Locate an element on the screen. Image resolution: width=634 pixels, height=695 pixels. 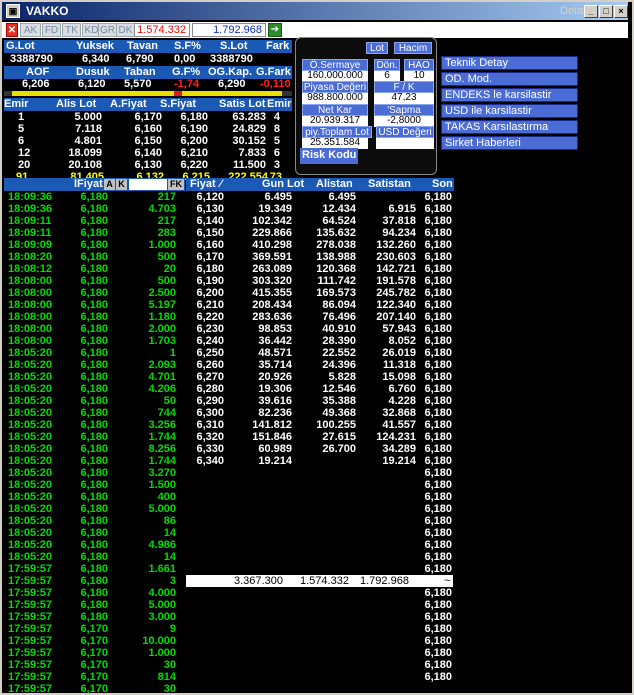
volume-row: 6,290 39.616 35.388 4.228 6,180 is located at coordinates (320, 401).